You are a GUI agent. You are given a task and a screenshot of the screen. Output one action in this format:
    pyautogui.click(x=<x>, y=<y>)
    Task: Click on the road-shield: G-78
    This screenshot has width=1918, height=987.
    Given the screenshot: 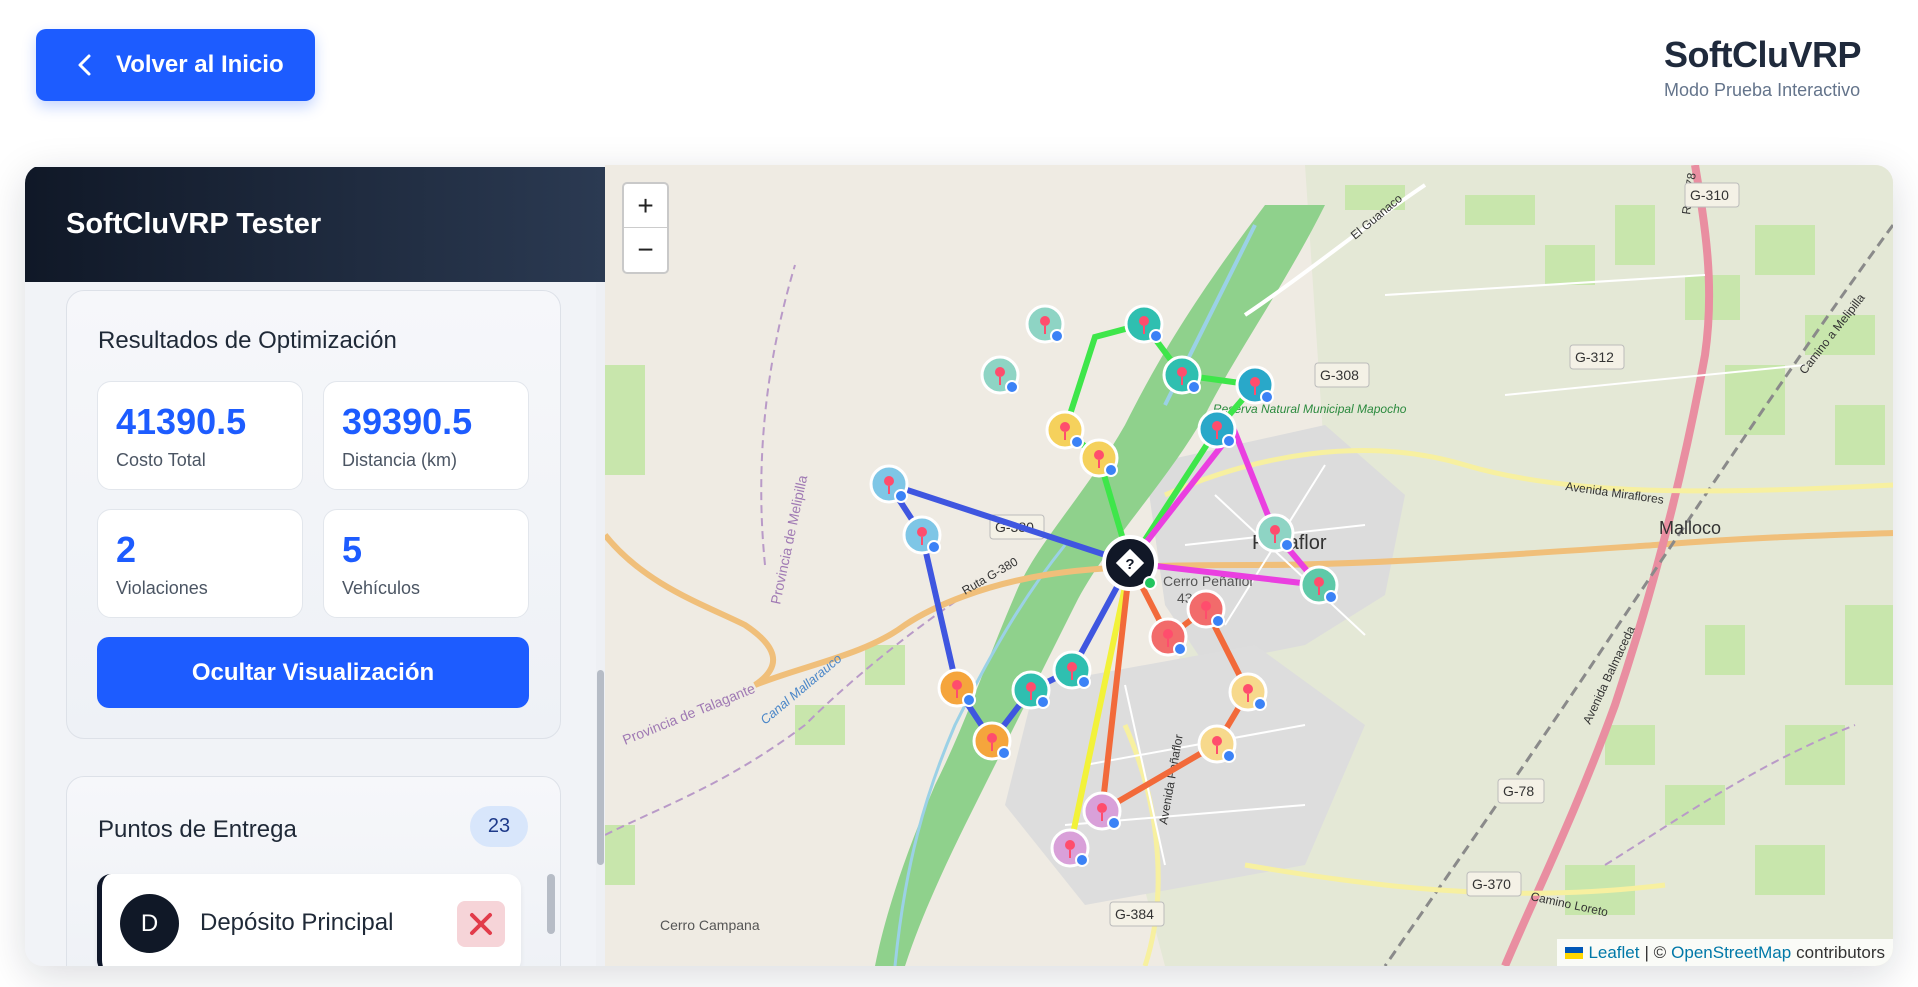 What is the action you would take?
    pyautogui.click(x=1521, y=791)
    